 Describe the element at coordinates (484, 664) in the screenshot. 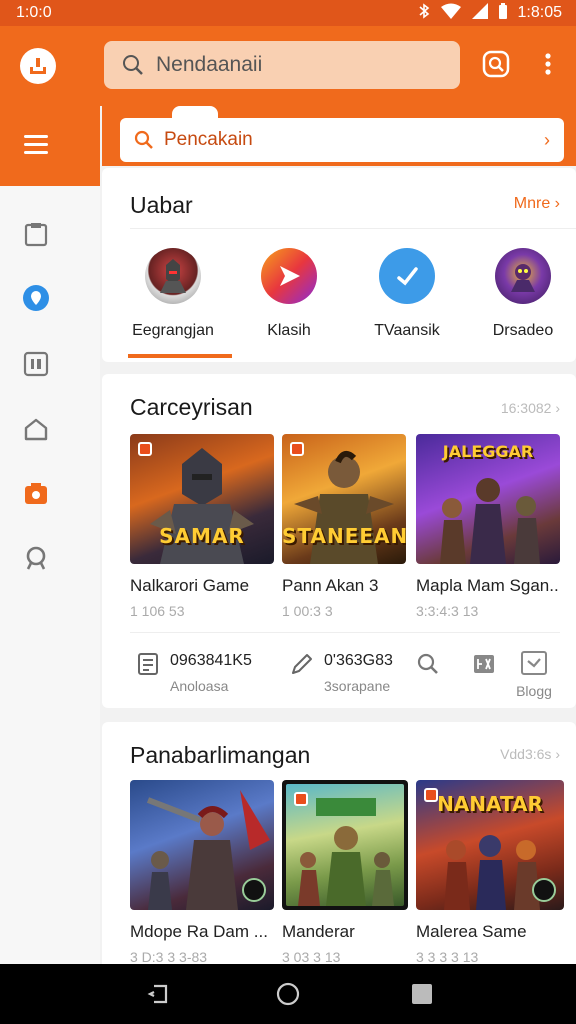

I see `image-icon` at that location.